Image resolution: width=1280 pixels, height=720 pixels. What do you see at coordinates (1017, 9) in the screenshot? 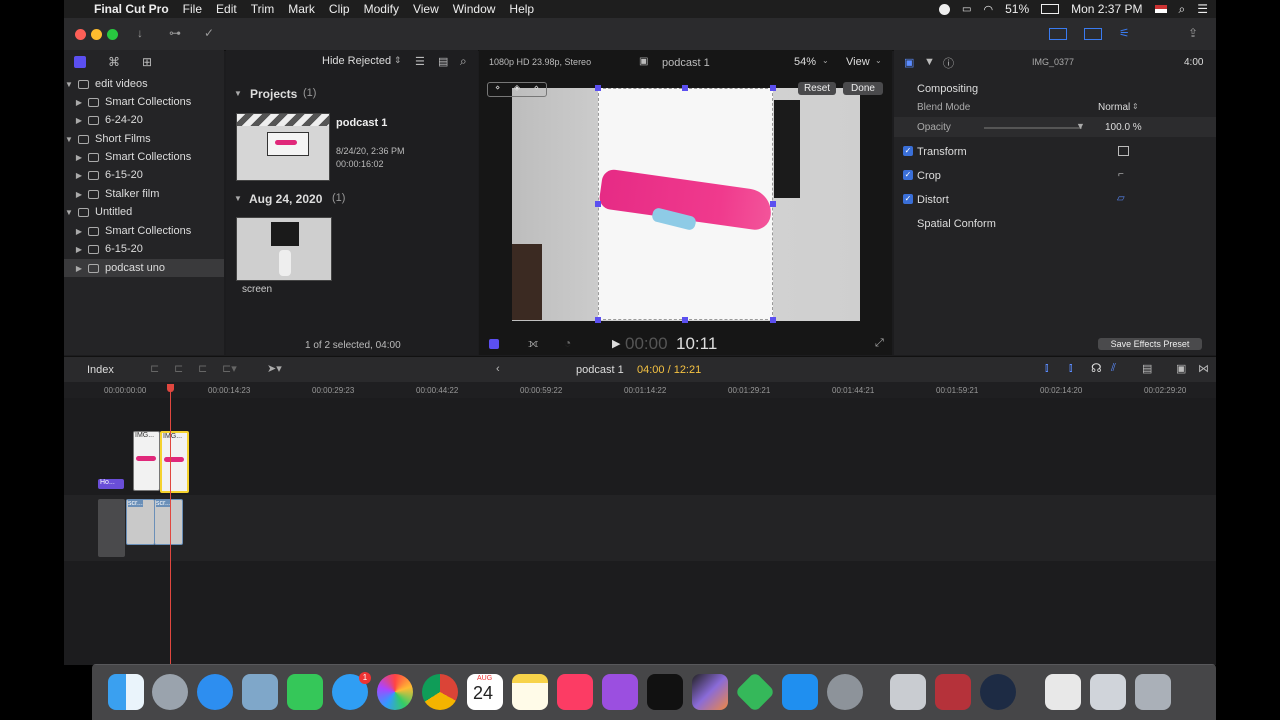
I see `battery-percent: 51%` at bounding box center [1017, 9].